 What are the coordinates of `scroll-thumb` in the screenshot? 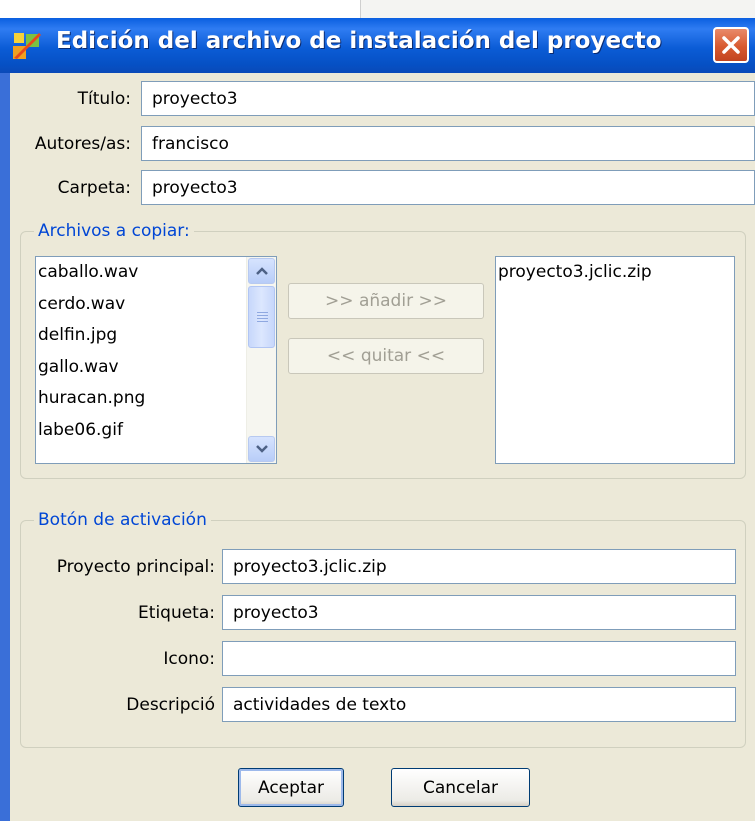 It's located at (261, 317).